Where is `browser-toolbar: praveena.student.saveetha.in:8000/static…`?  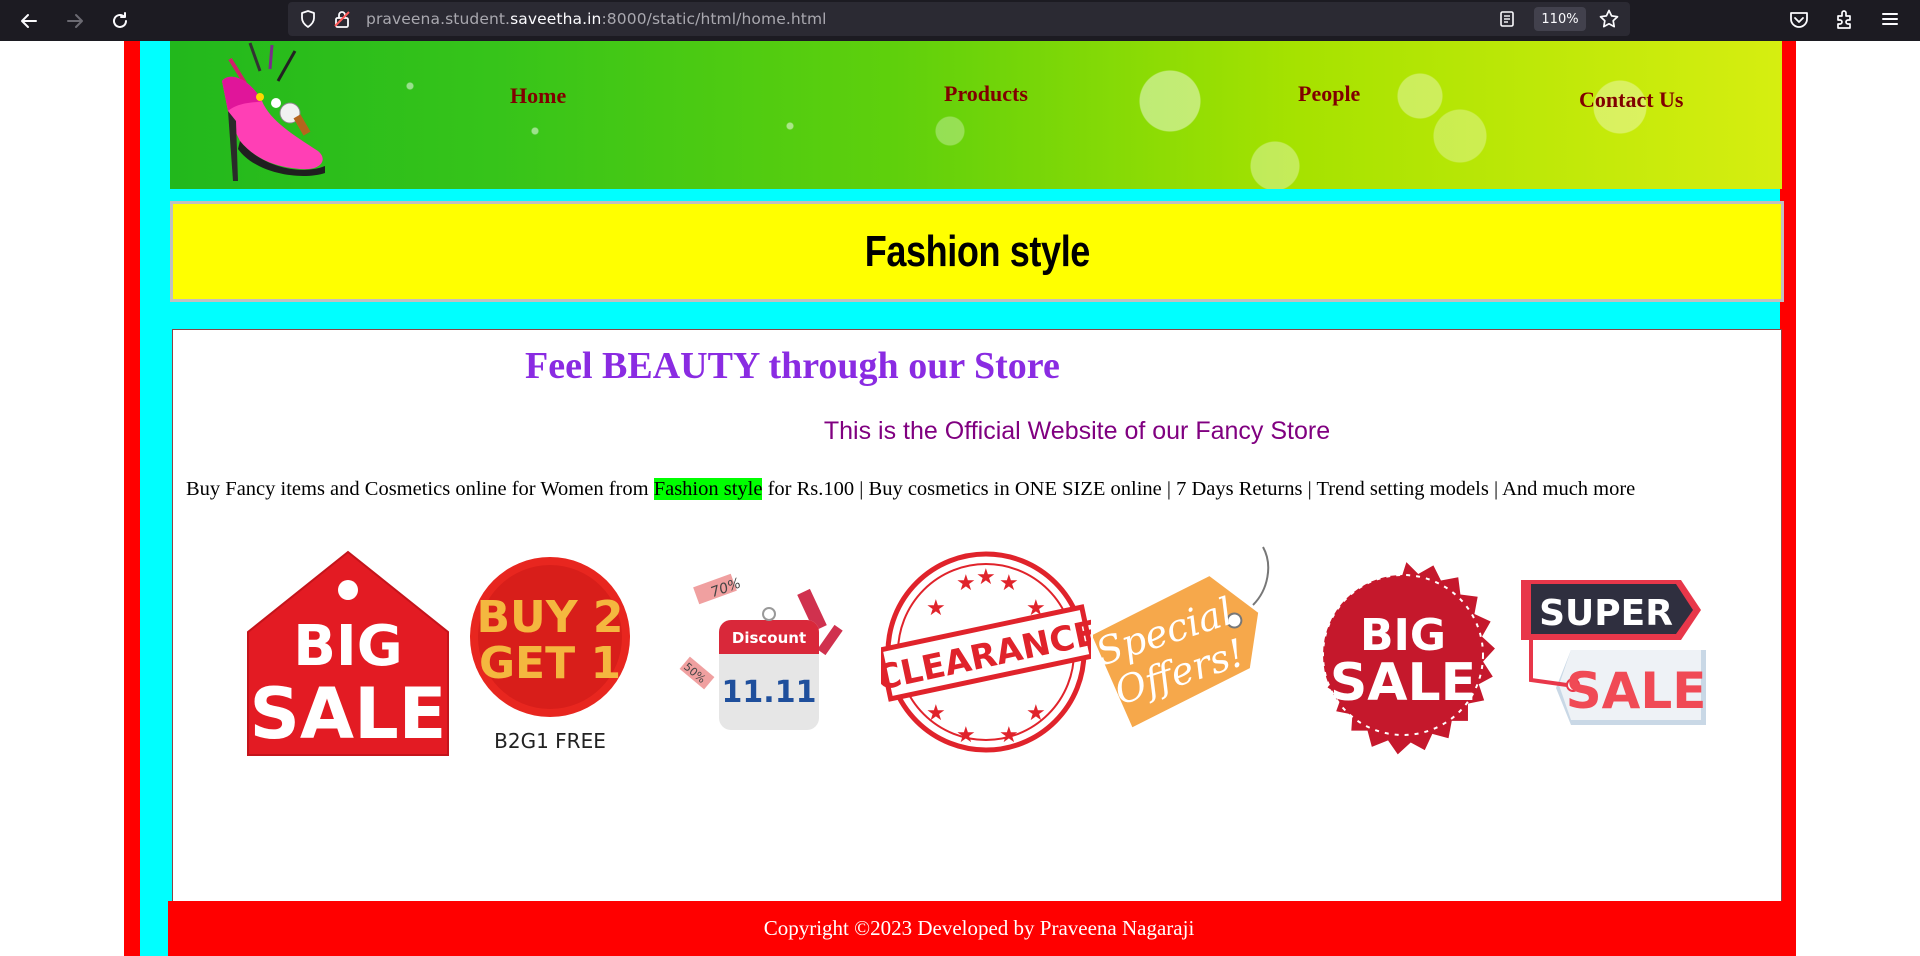
browser-toolbar: praveena.student.saveetha.in:8000/static… is located at coordinates (960, 20).